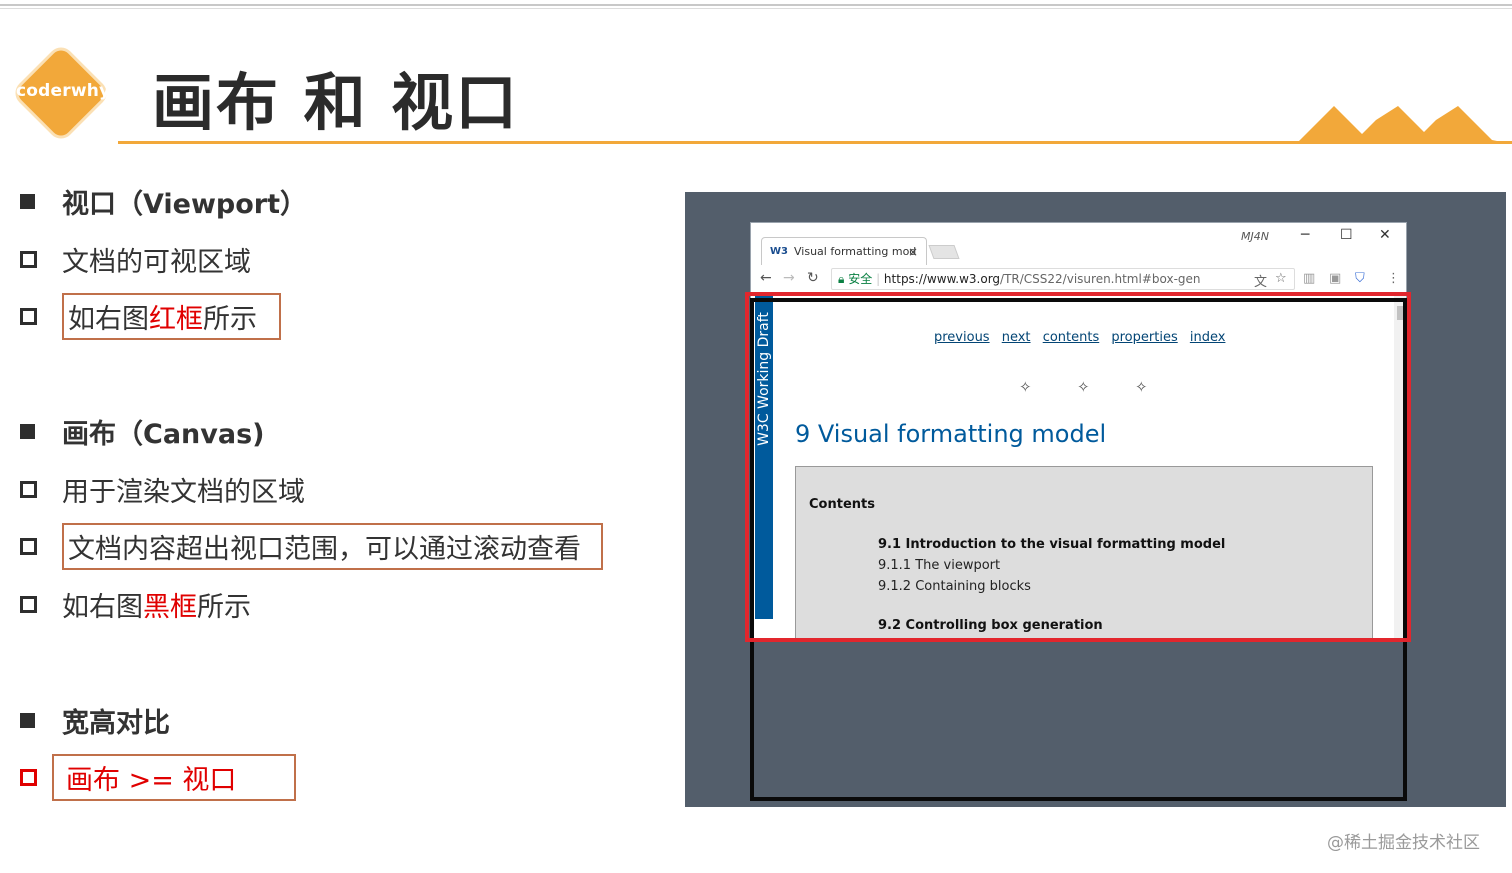 The height and width of the screenshot is (873, 1512). I want to click on slide-title: 画布 和 视口, so click(336, 102).